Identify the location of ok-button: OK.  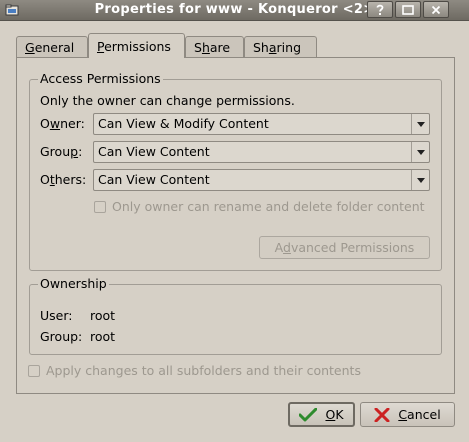
(321, 414).